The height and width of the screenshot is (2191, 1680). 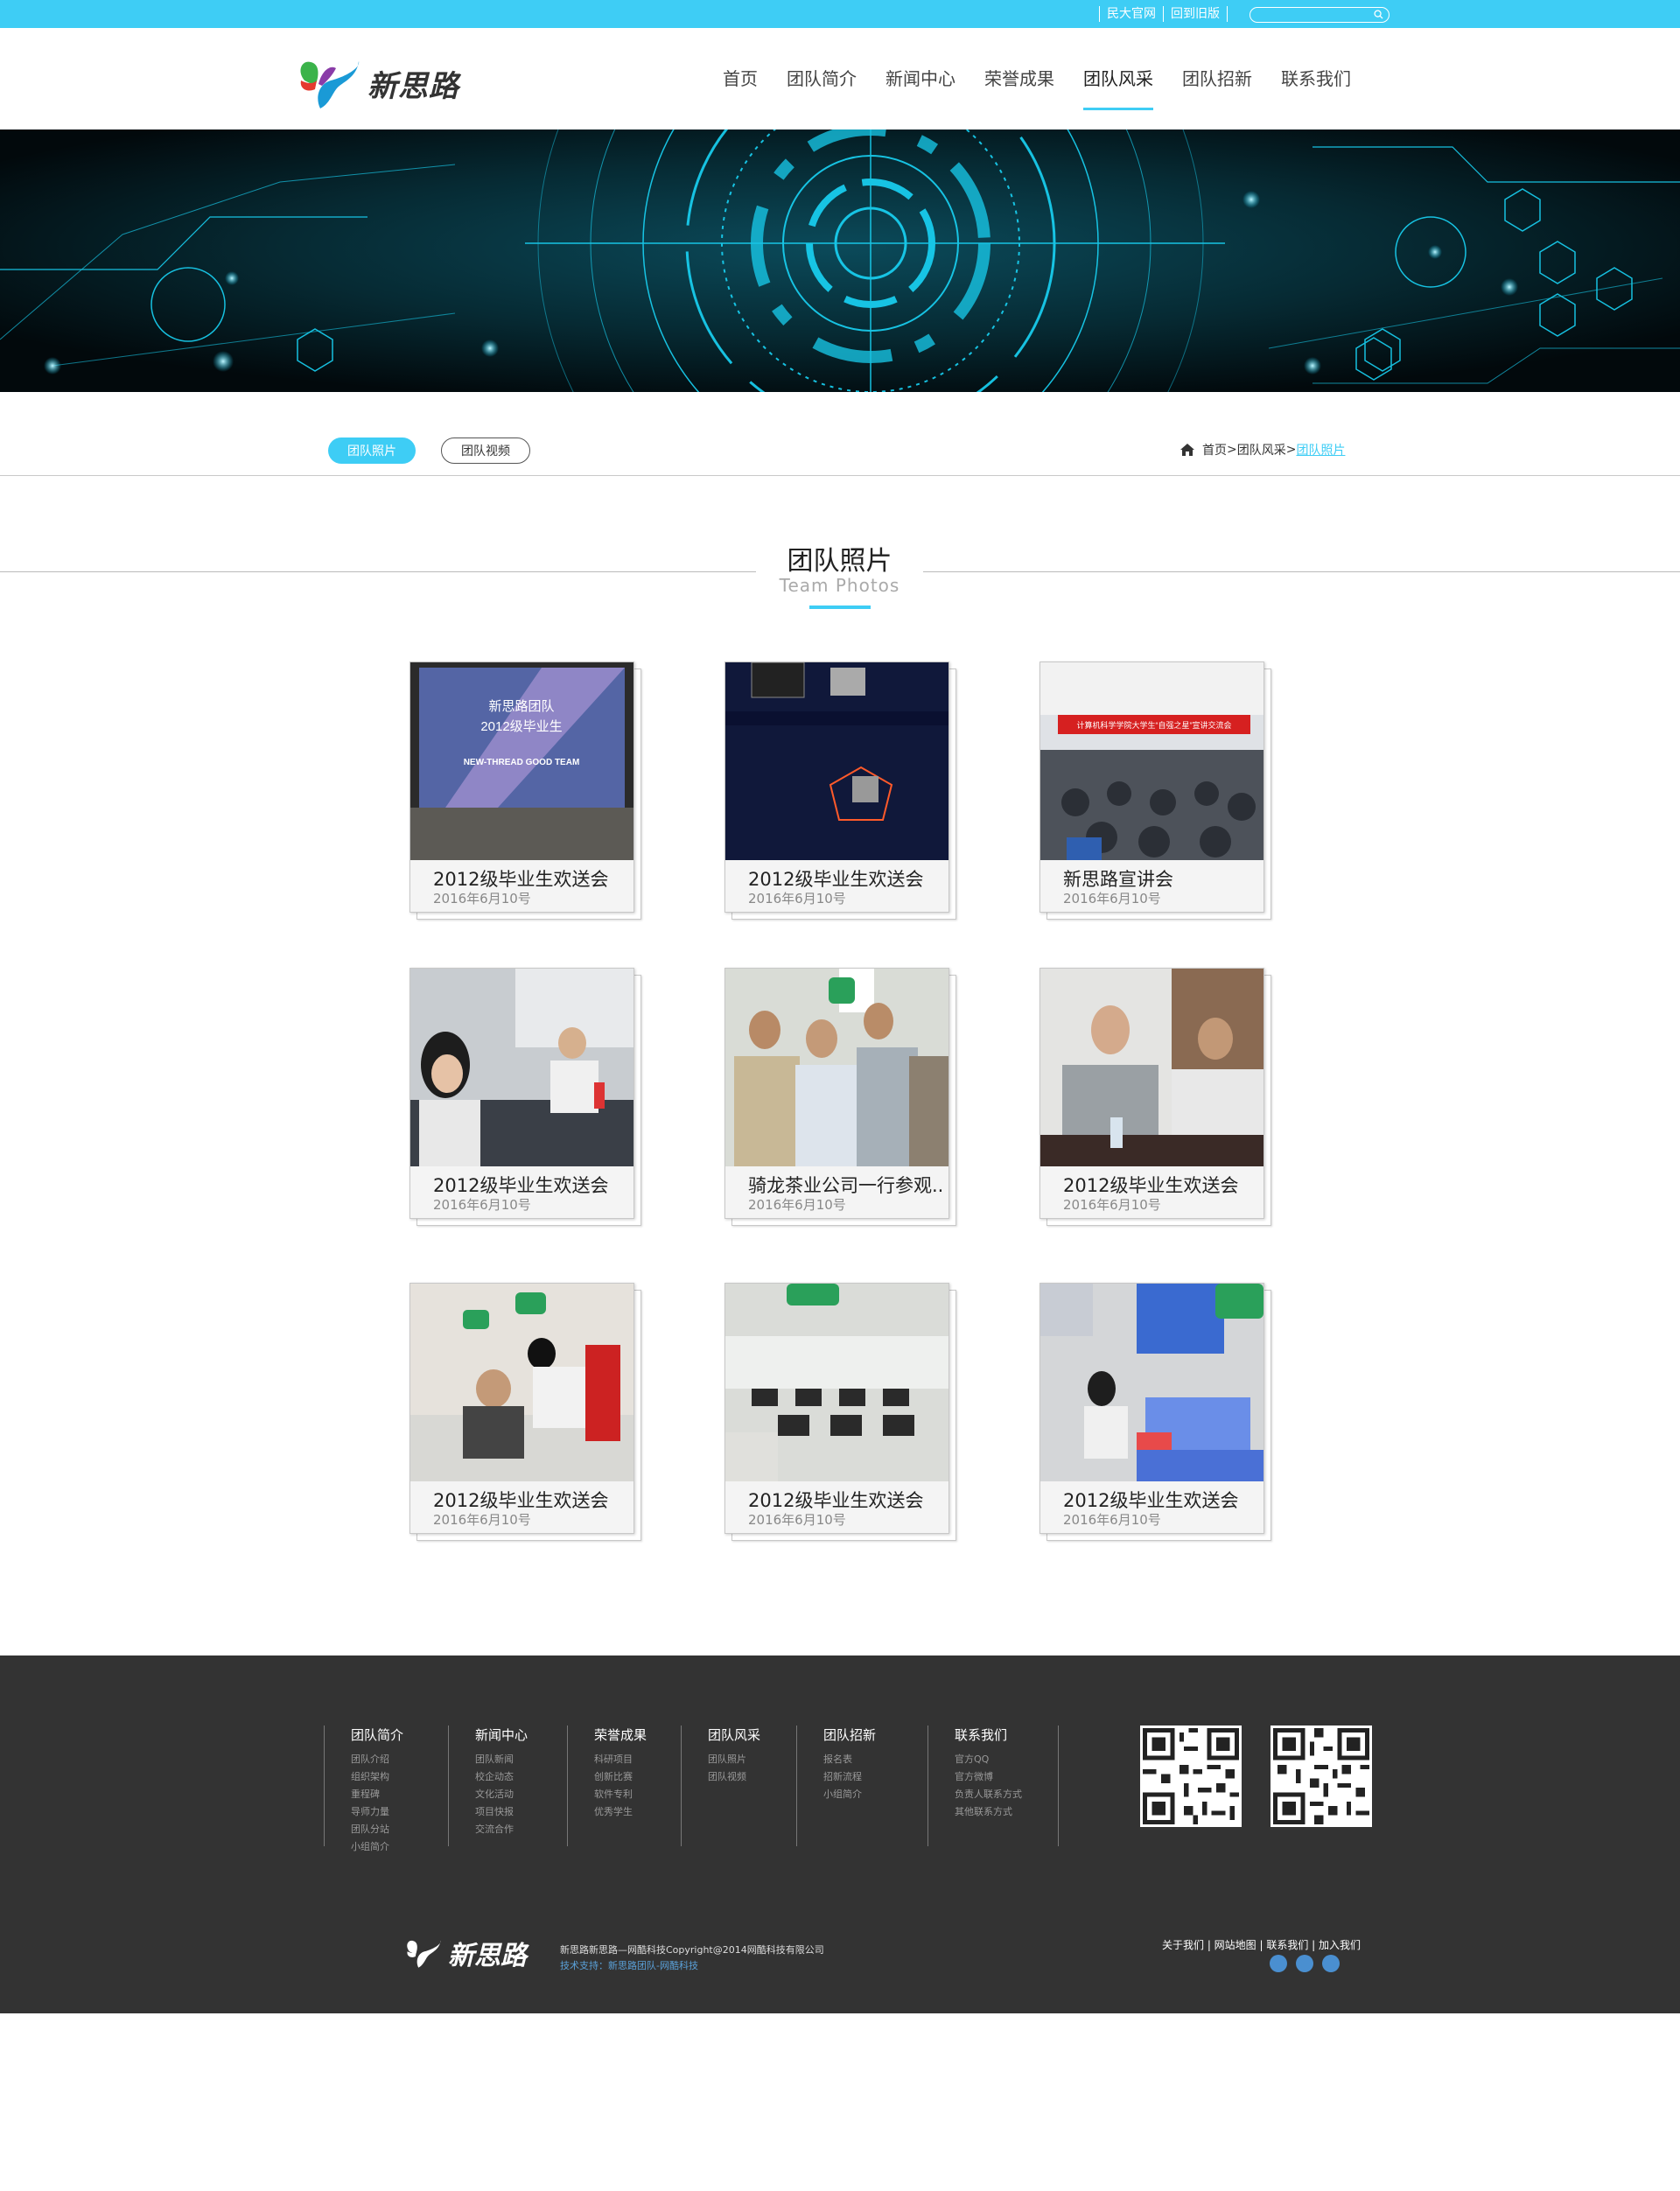 What do you see at coordinates (1378, 14) in the screenshot?
I see `search-icon` at bounding box center [1378, 14].